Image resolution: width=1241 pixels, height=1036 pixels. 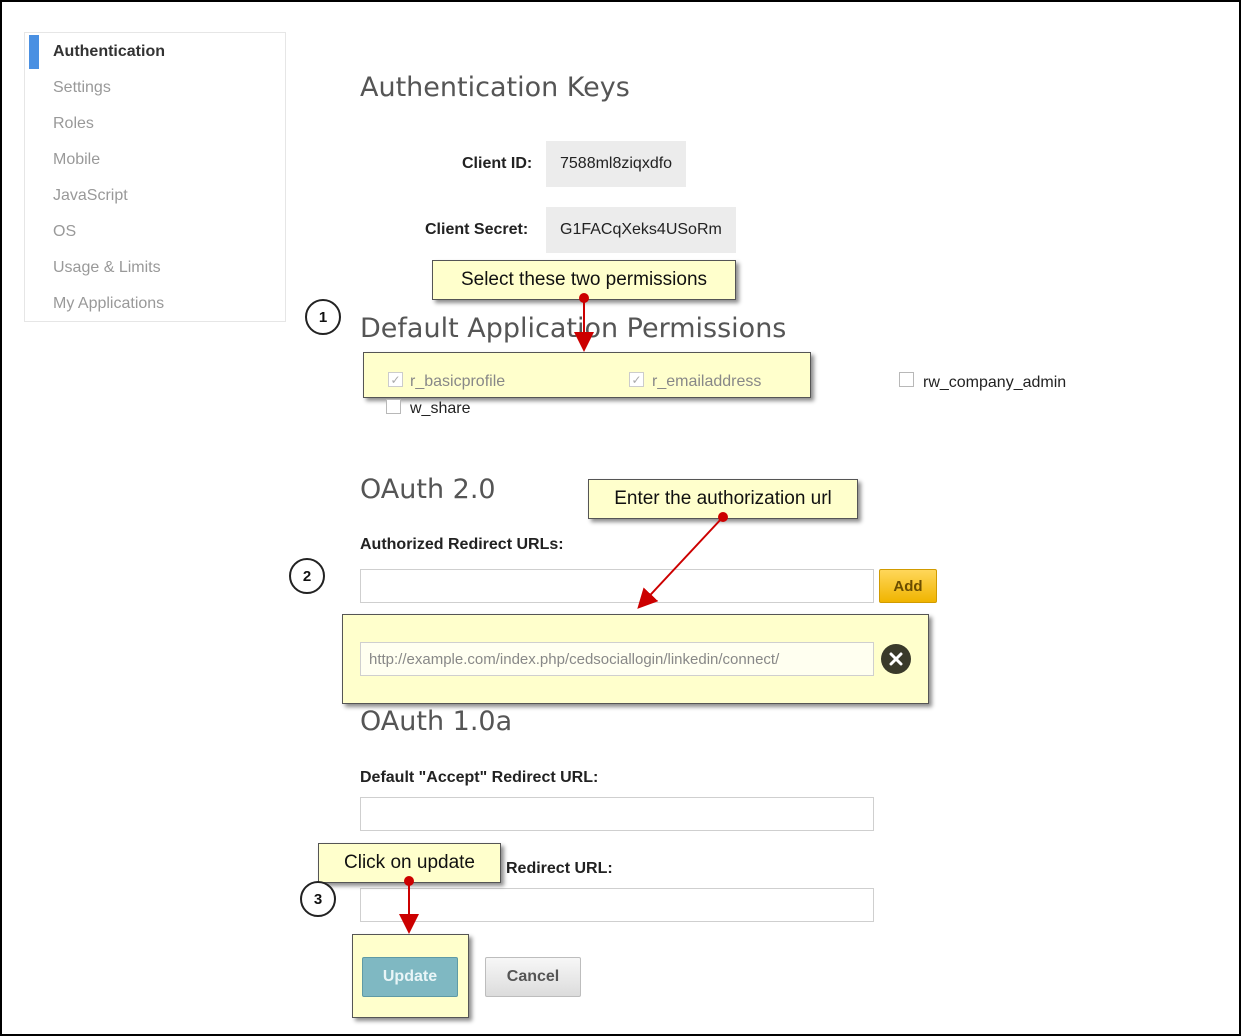 I want to click on callout-enter-url: Enter the authorization url, so click(x=723, y=499).